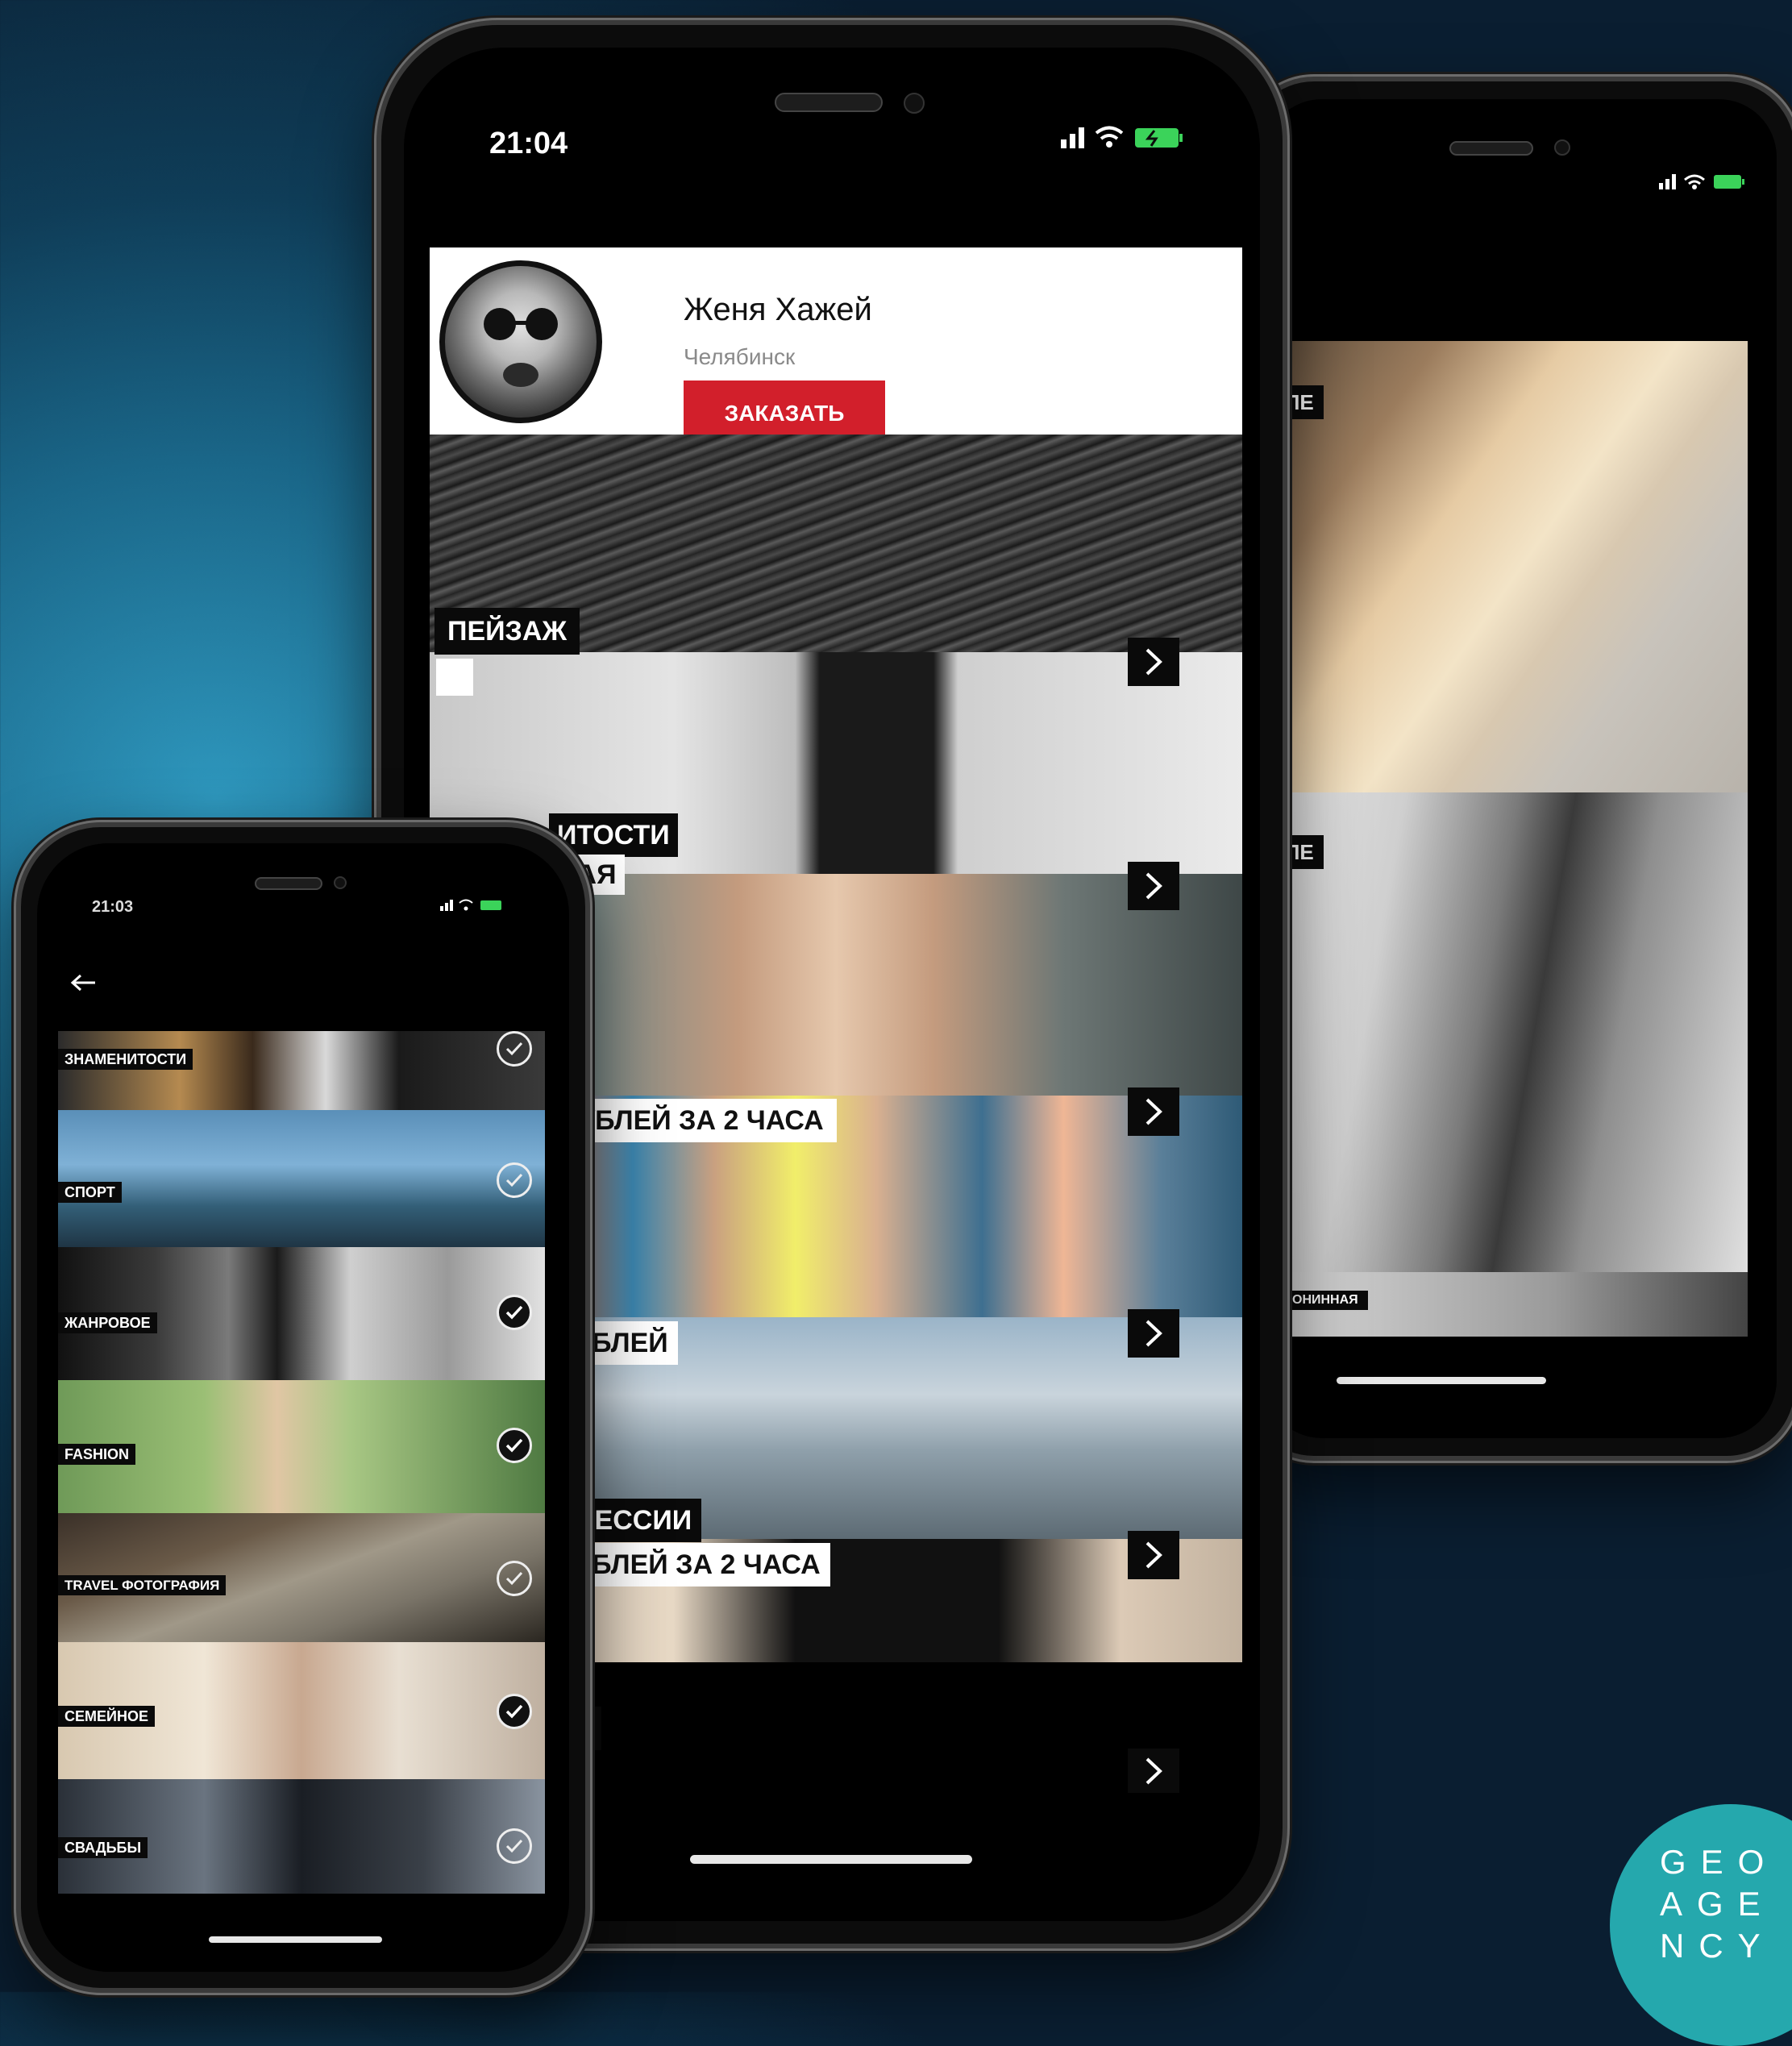  Describe the element at coordinates (107, 1322) in the screenshot. I see `category-label: ЖАНРОВОЕ` at that location.